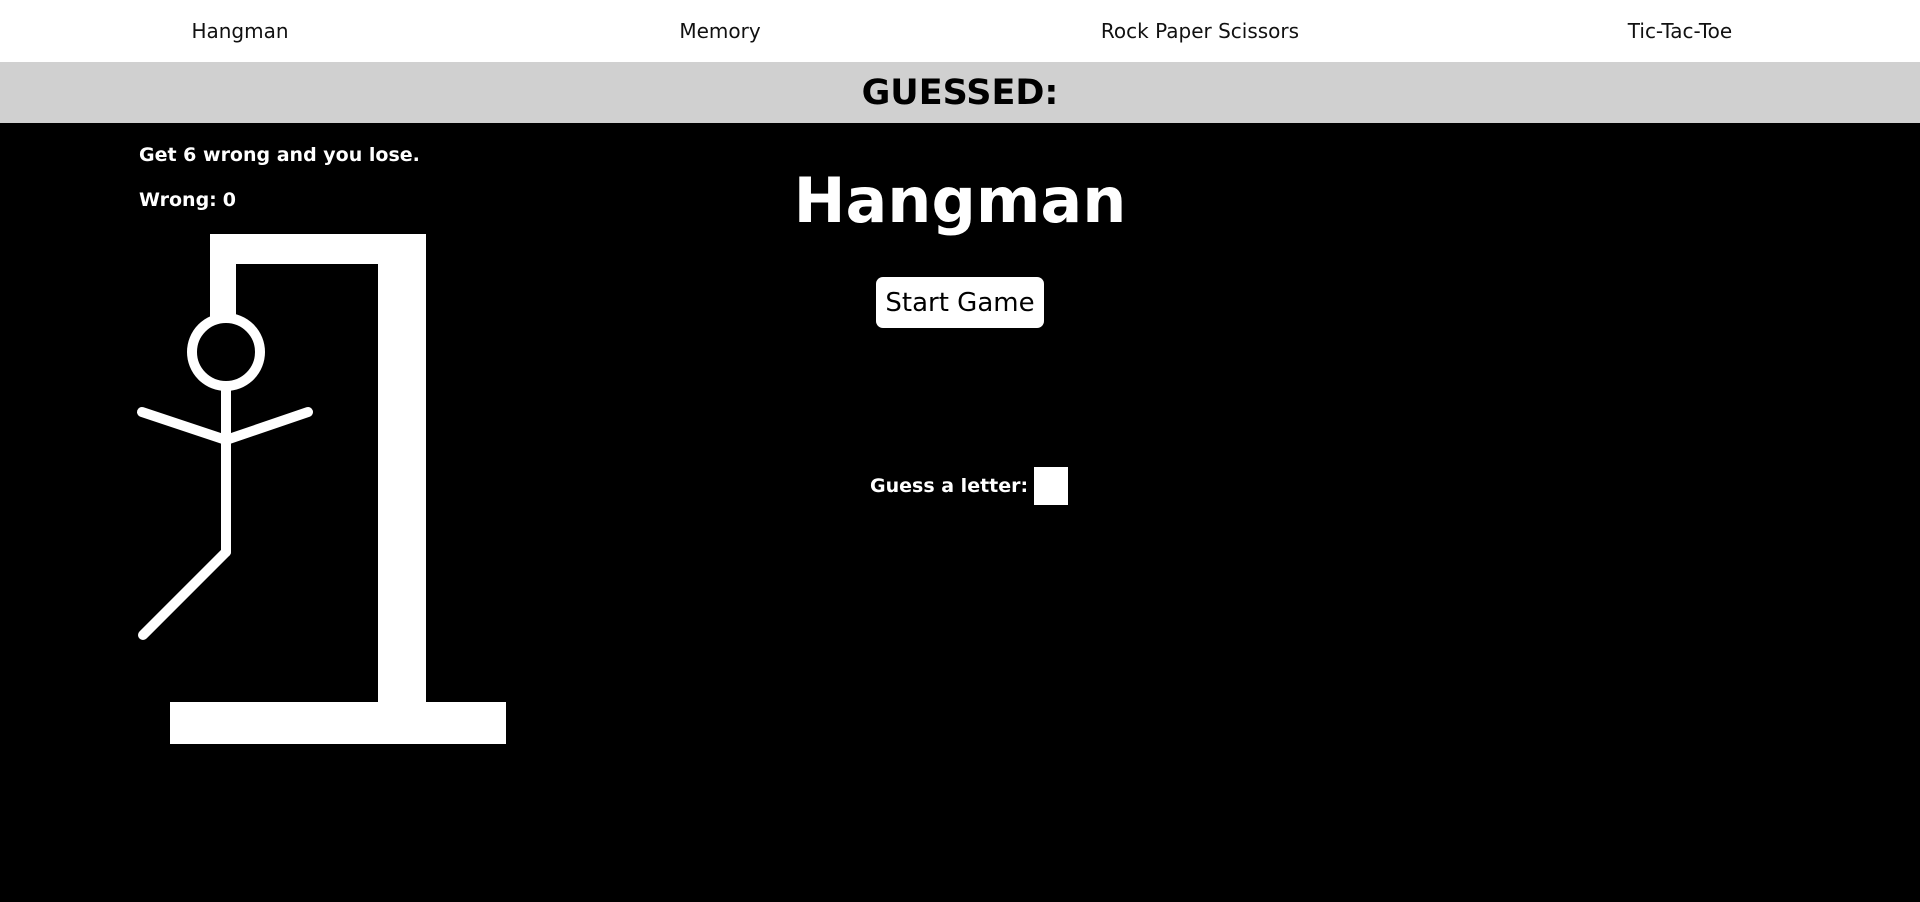 This screenshot has width=1920, height=902. Describe the element at coordinates (318, 249) in the screenshot. I see `gallows-beam` at that location.